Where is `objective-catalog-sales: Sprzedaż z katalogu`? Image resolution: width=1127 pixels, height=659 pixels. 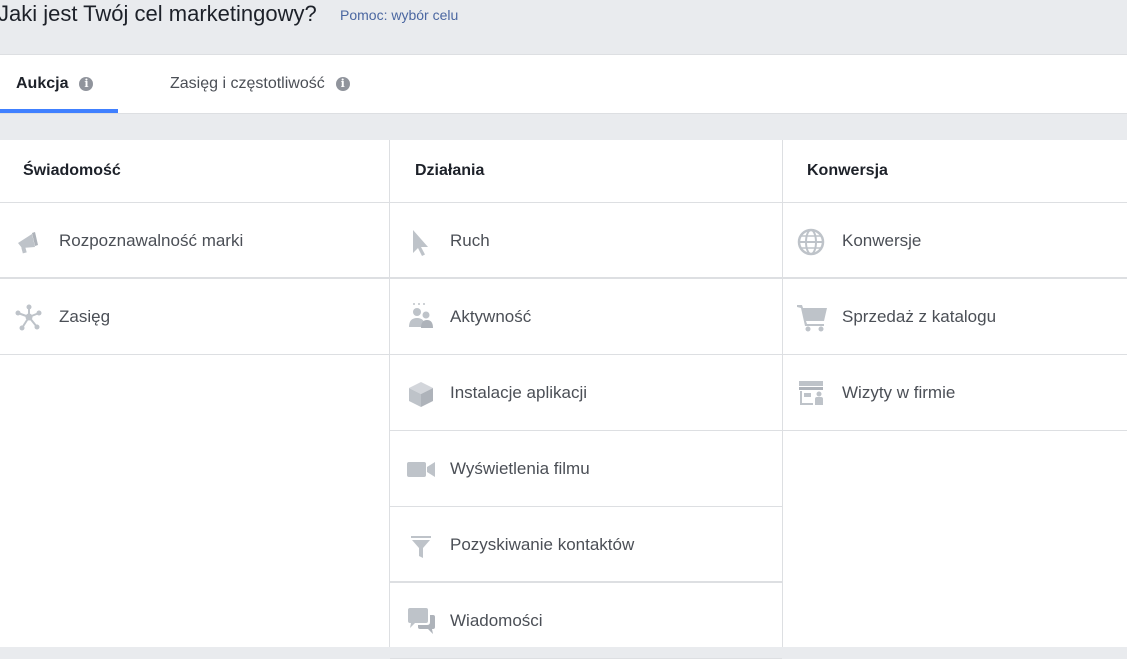 objective-catalog-sales: Sprzedaż z katalogu is located at coordinates (954, 317).